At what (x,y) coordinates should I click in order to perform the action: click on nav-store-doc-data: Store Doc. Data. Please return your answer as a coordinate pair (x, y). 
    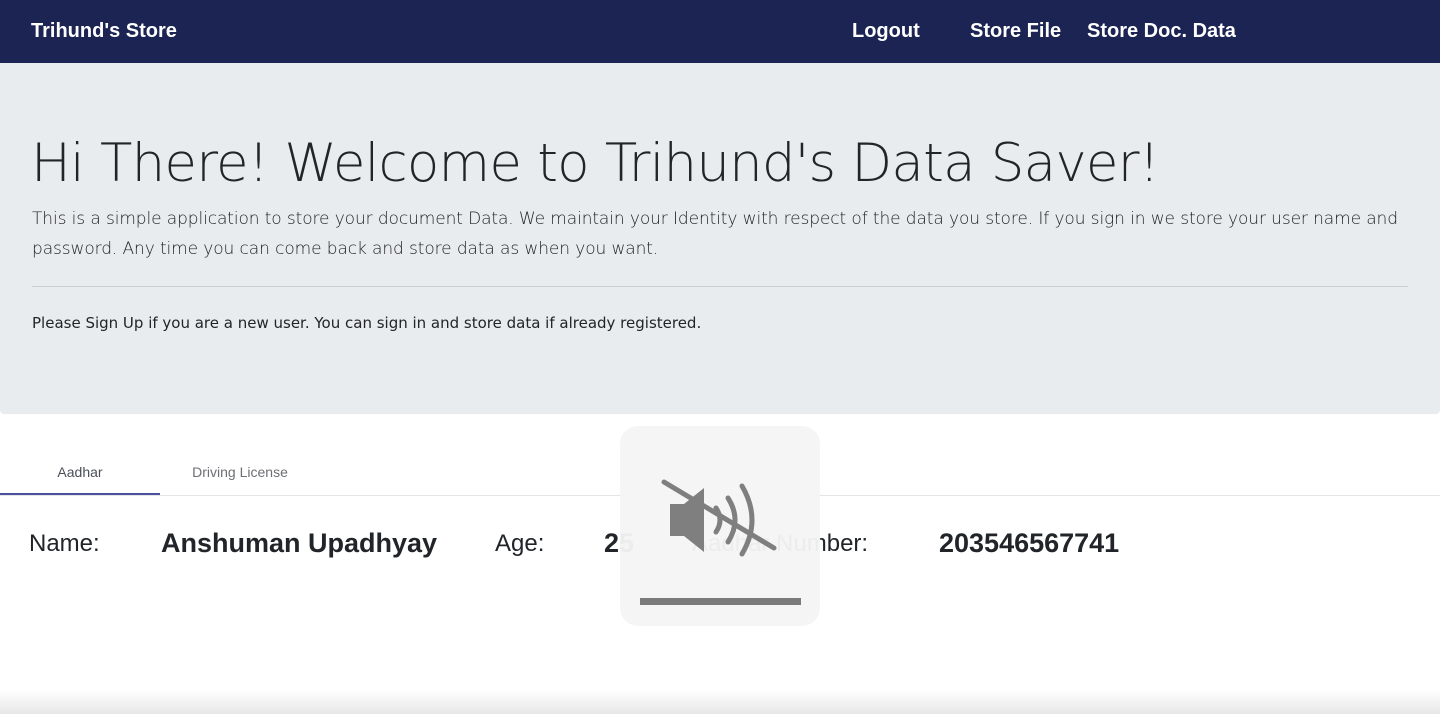
    Looking at the image, I should click on (1161, 31).